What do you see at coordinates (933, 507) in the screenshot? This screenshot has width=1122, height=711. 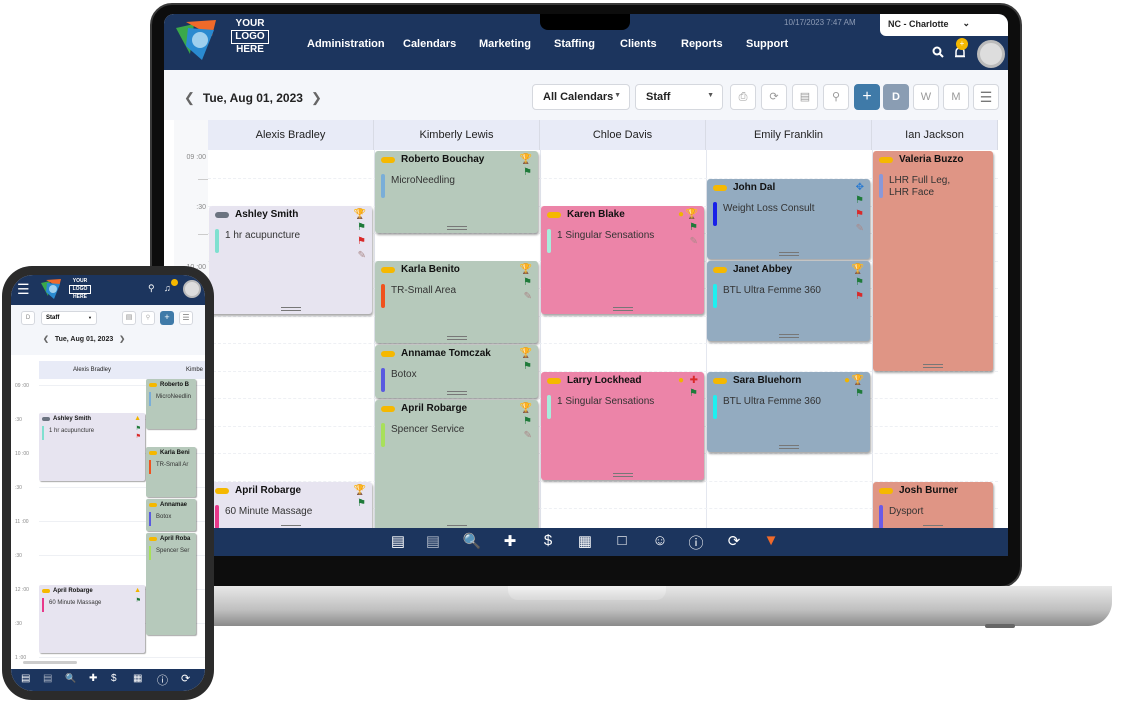 I see `appointment-card: Josh Burner Dysport` at bounding box center [933, 507].